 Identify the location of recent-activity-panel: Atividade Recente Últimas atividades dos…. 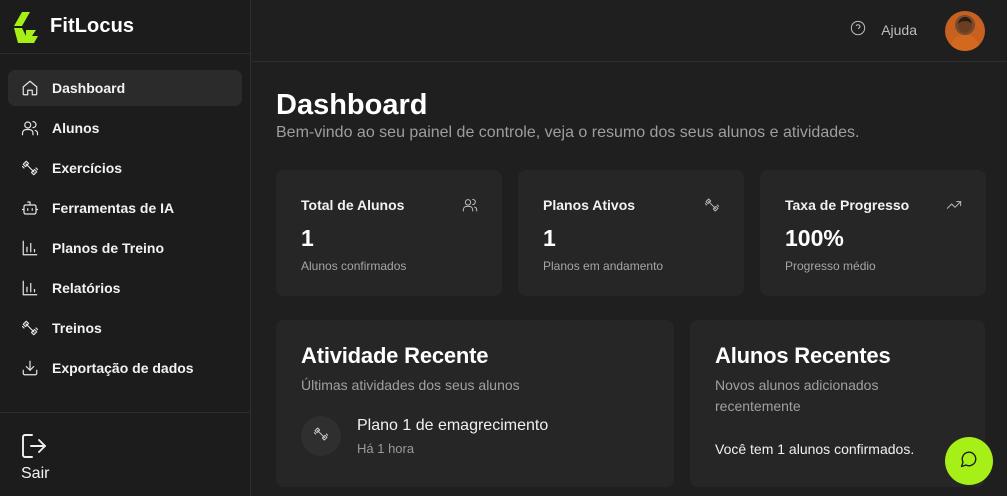
(475, 403).